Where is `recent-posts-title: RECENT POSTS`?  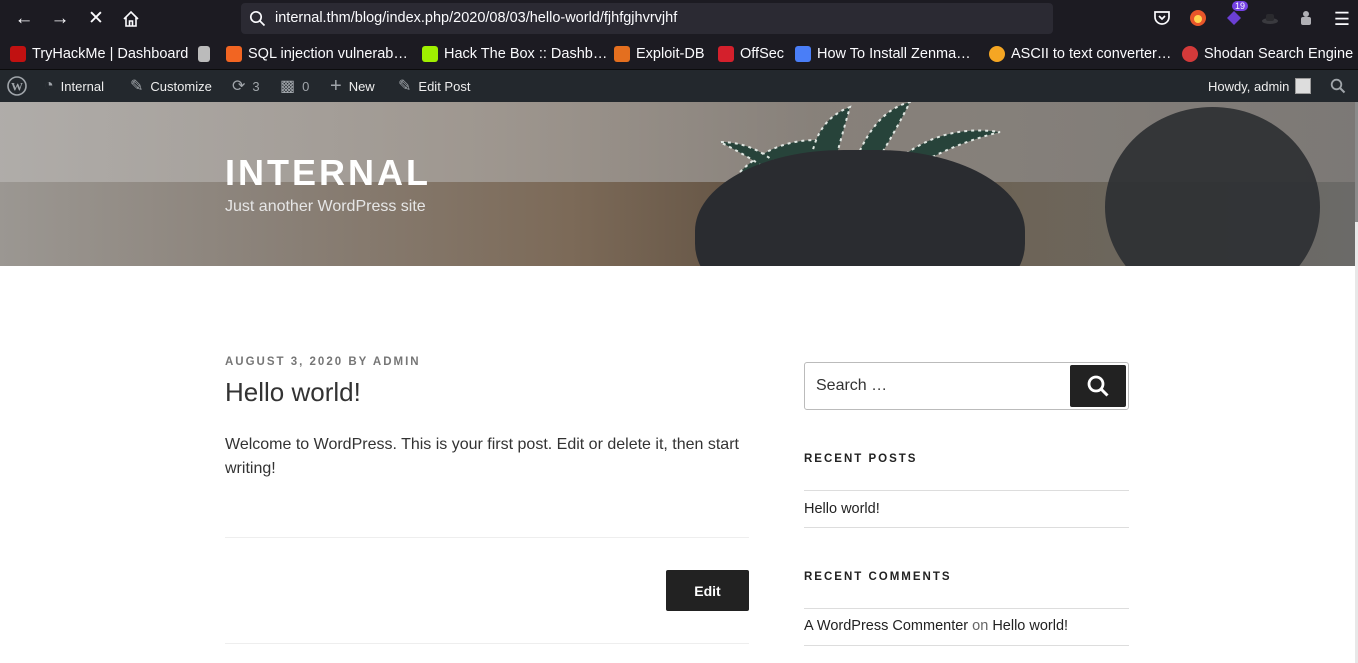
recent-posts-title: RECENT POSTS is located at coordinates (861, 459).